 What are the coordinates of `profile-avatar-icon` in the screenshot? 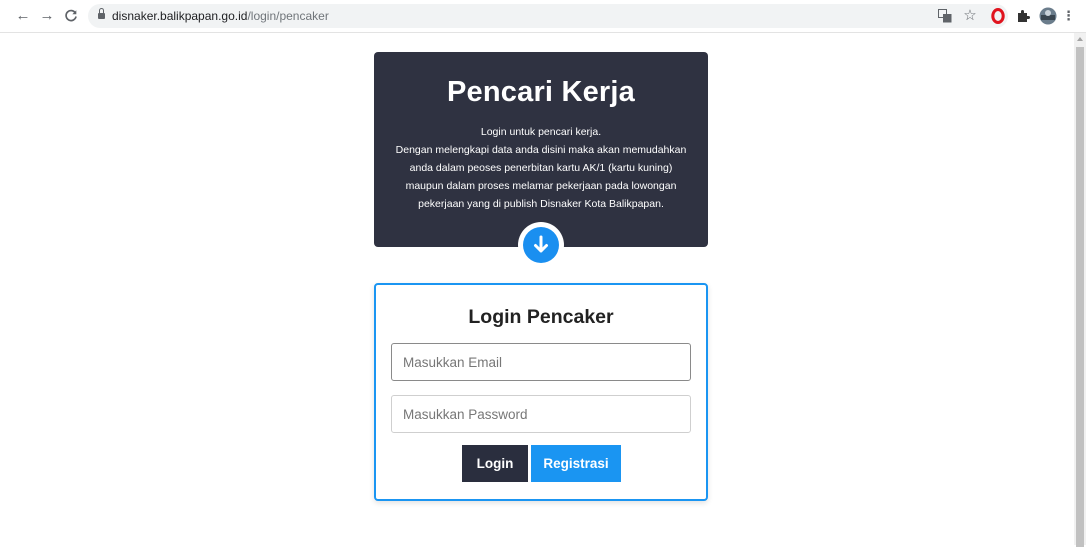 It's located at (1048, 16).